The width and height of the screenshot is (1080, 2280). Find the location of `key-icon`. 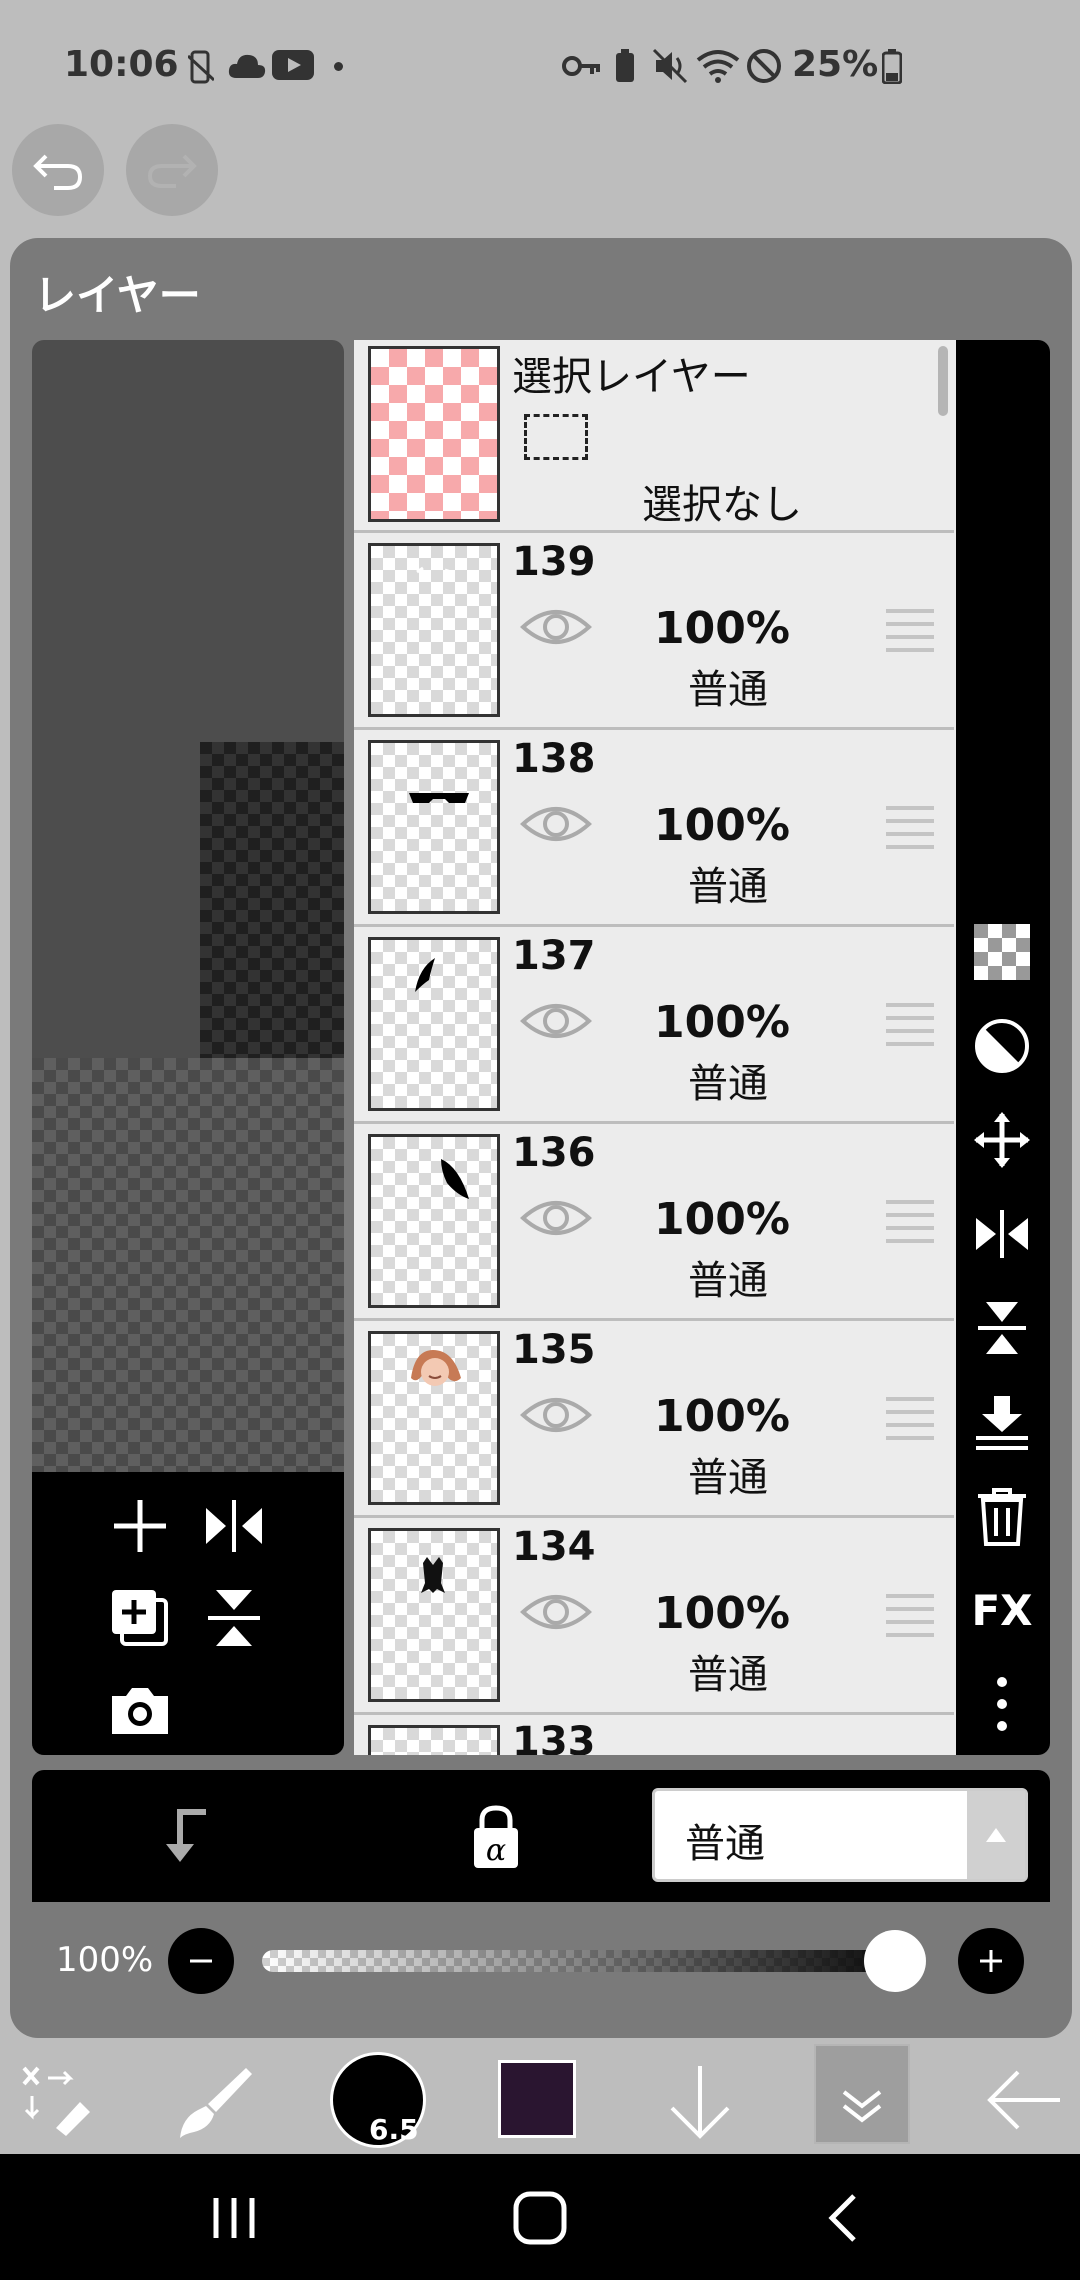

key-icon is located at coordinates (582, 68).